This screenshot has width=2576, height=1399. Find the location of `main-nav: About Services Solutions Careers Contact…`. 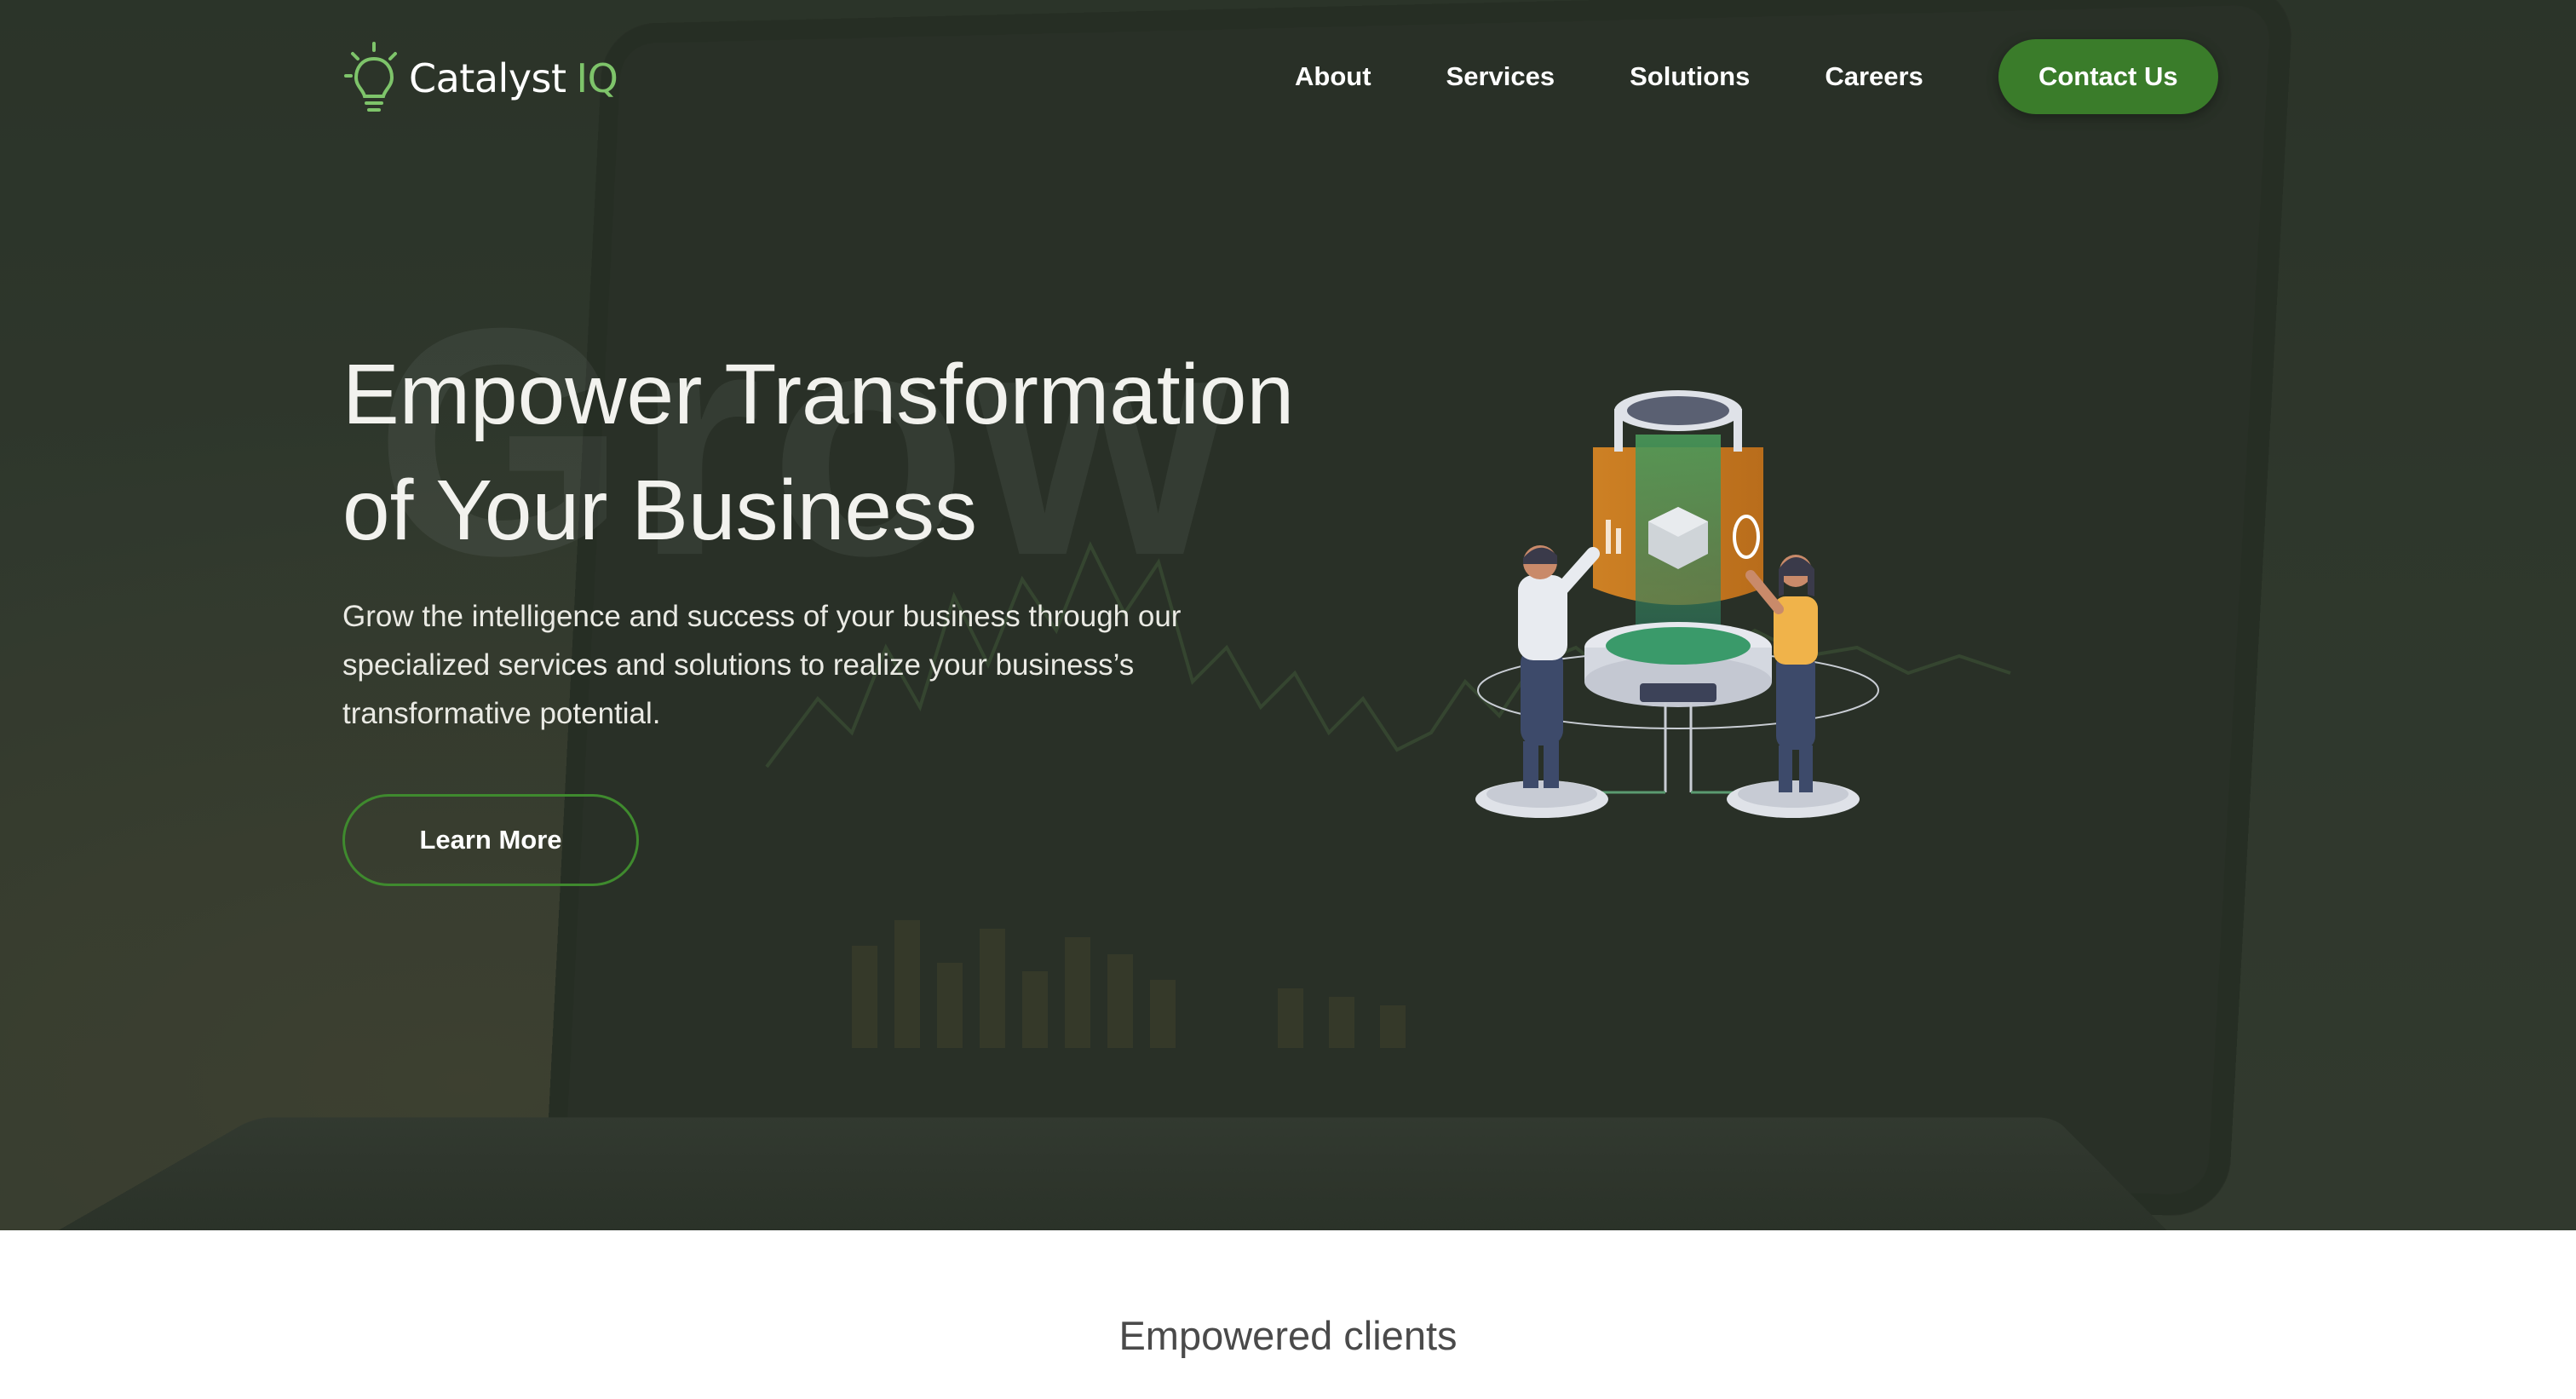

main-nav: About Services Solutions Careers Contact… is located at coordinates (1757, 76).